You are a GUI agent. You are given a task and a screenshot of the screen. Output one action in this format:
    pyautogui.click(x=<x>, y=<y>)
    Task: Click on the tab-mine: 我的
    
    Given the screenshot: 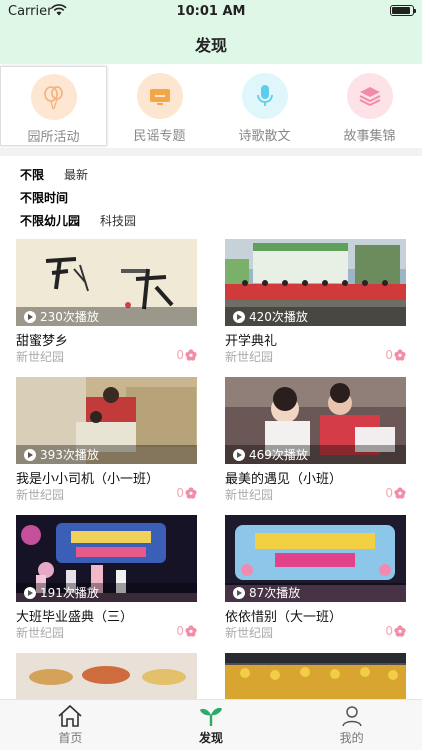 What is the action you would take?
    pyautogui.click(x=351, y=725)
    